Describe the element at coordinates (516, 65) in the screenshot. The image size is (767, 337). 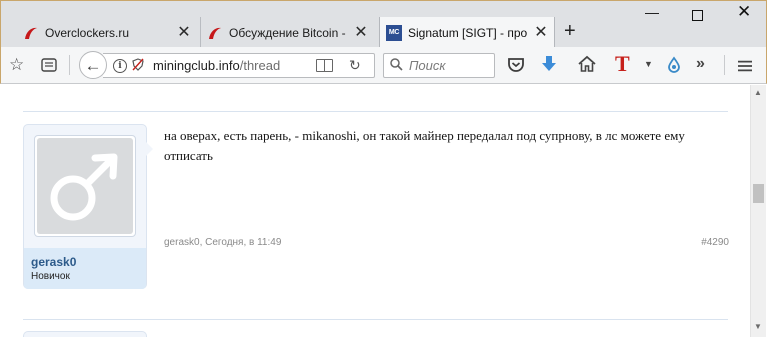
I see `pocket-icon` at that location.